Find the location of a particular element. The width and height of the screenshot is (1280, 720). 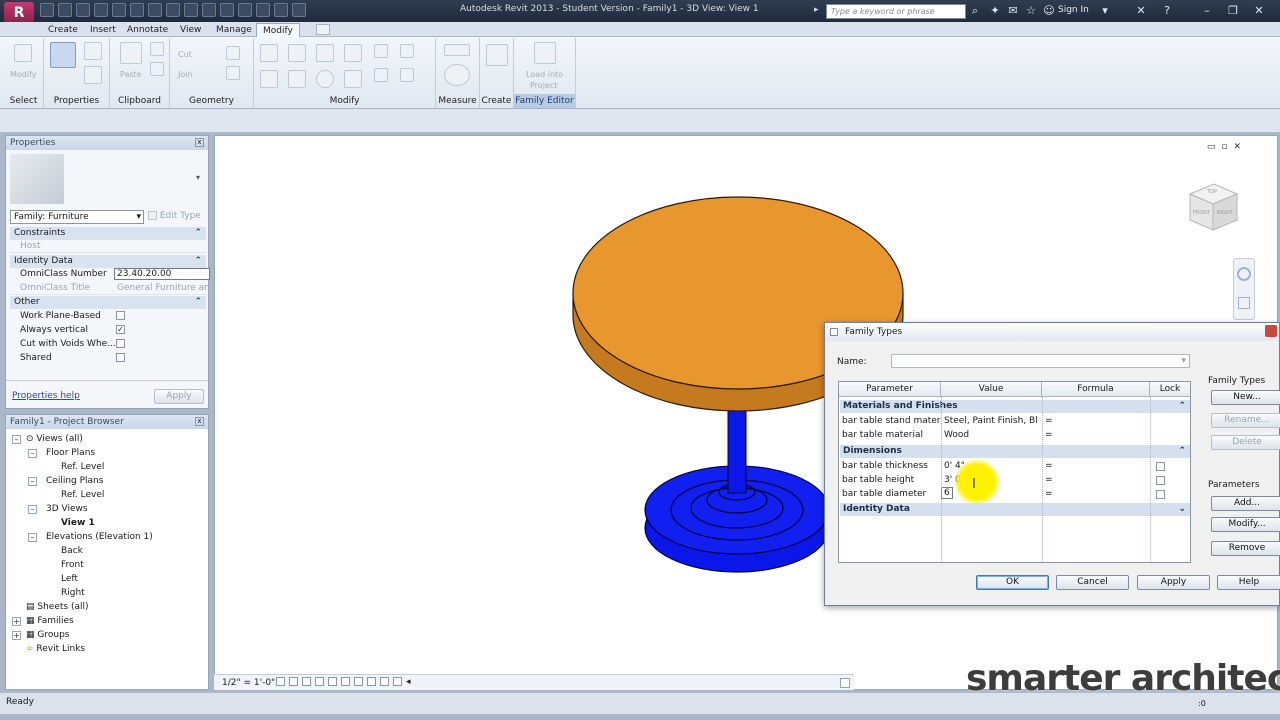

panel-label: Family Editor is located at coordinates (544, 101).